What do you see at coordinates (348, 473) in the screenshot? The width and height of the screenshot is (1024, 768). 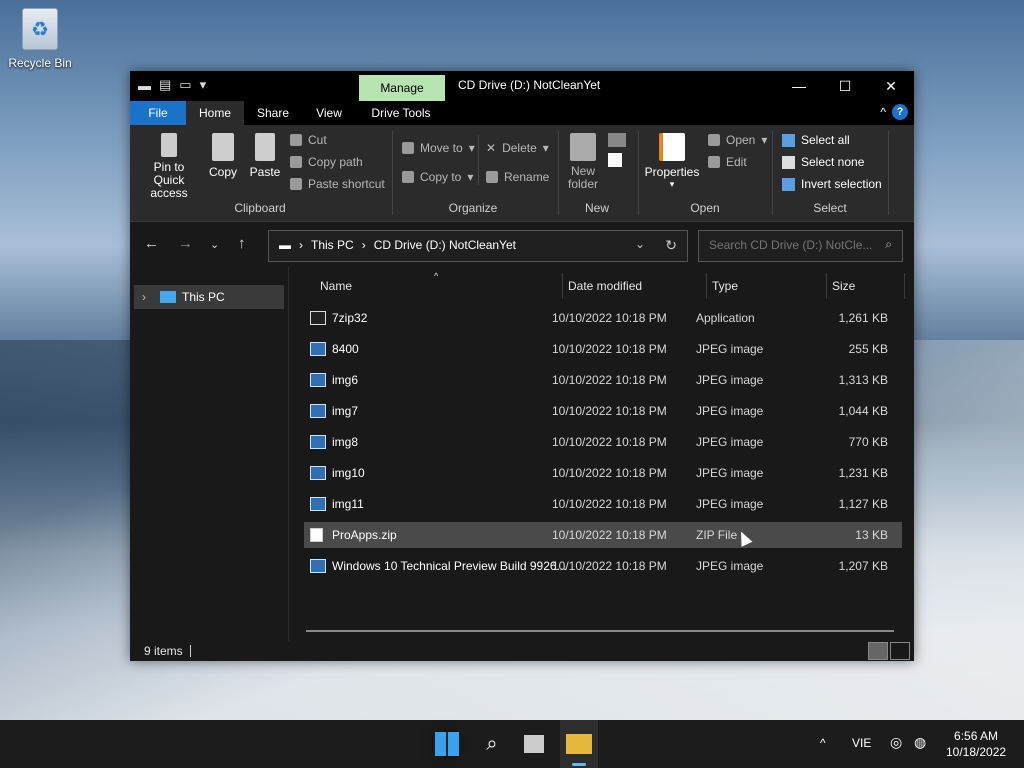 I see `file-name: img10` at bounding box center [348, 473].